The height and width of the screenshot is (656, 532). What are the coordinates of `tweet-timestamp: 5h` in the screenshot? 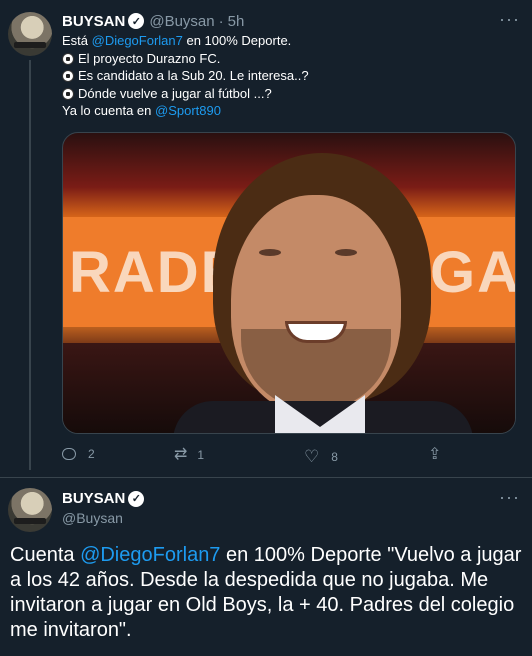 It's located at (236, 21).